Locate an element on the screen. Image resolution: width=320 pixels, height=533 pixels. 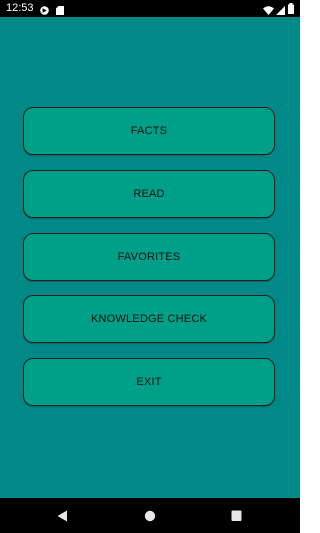
back-icon is located at coordinates (62, 518).